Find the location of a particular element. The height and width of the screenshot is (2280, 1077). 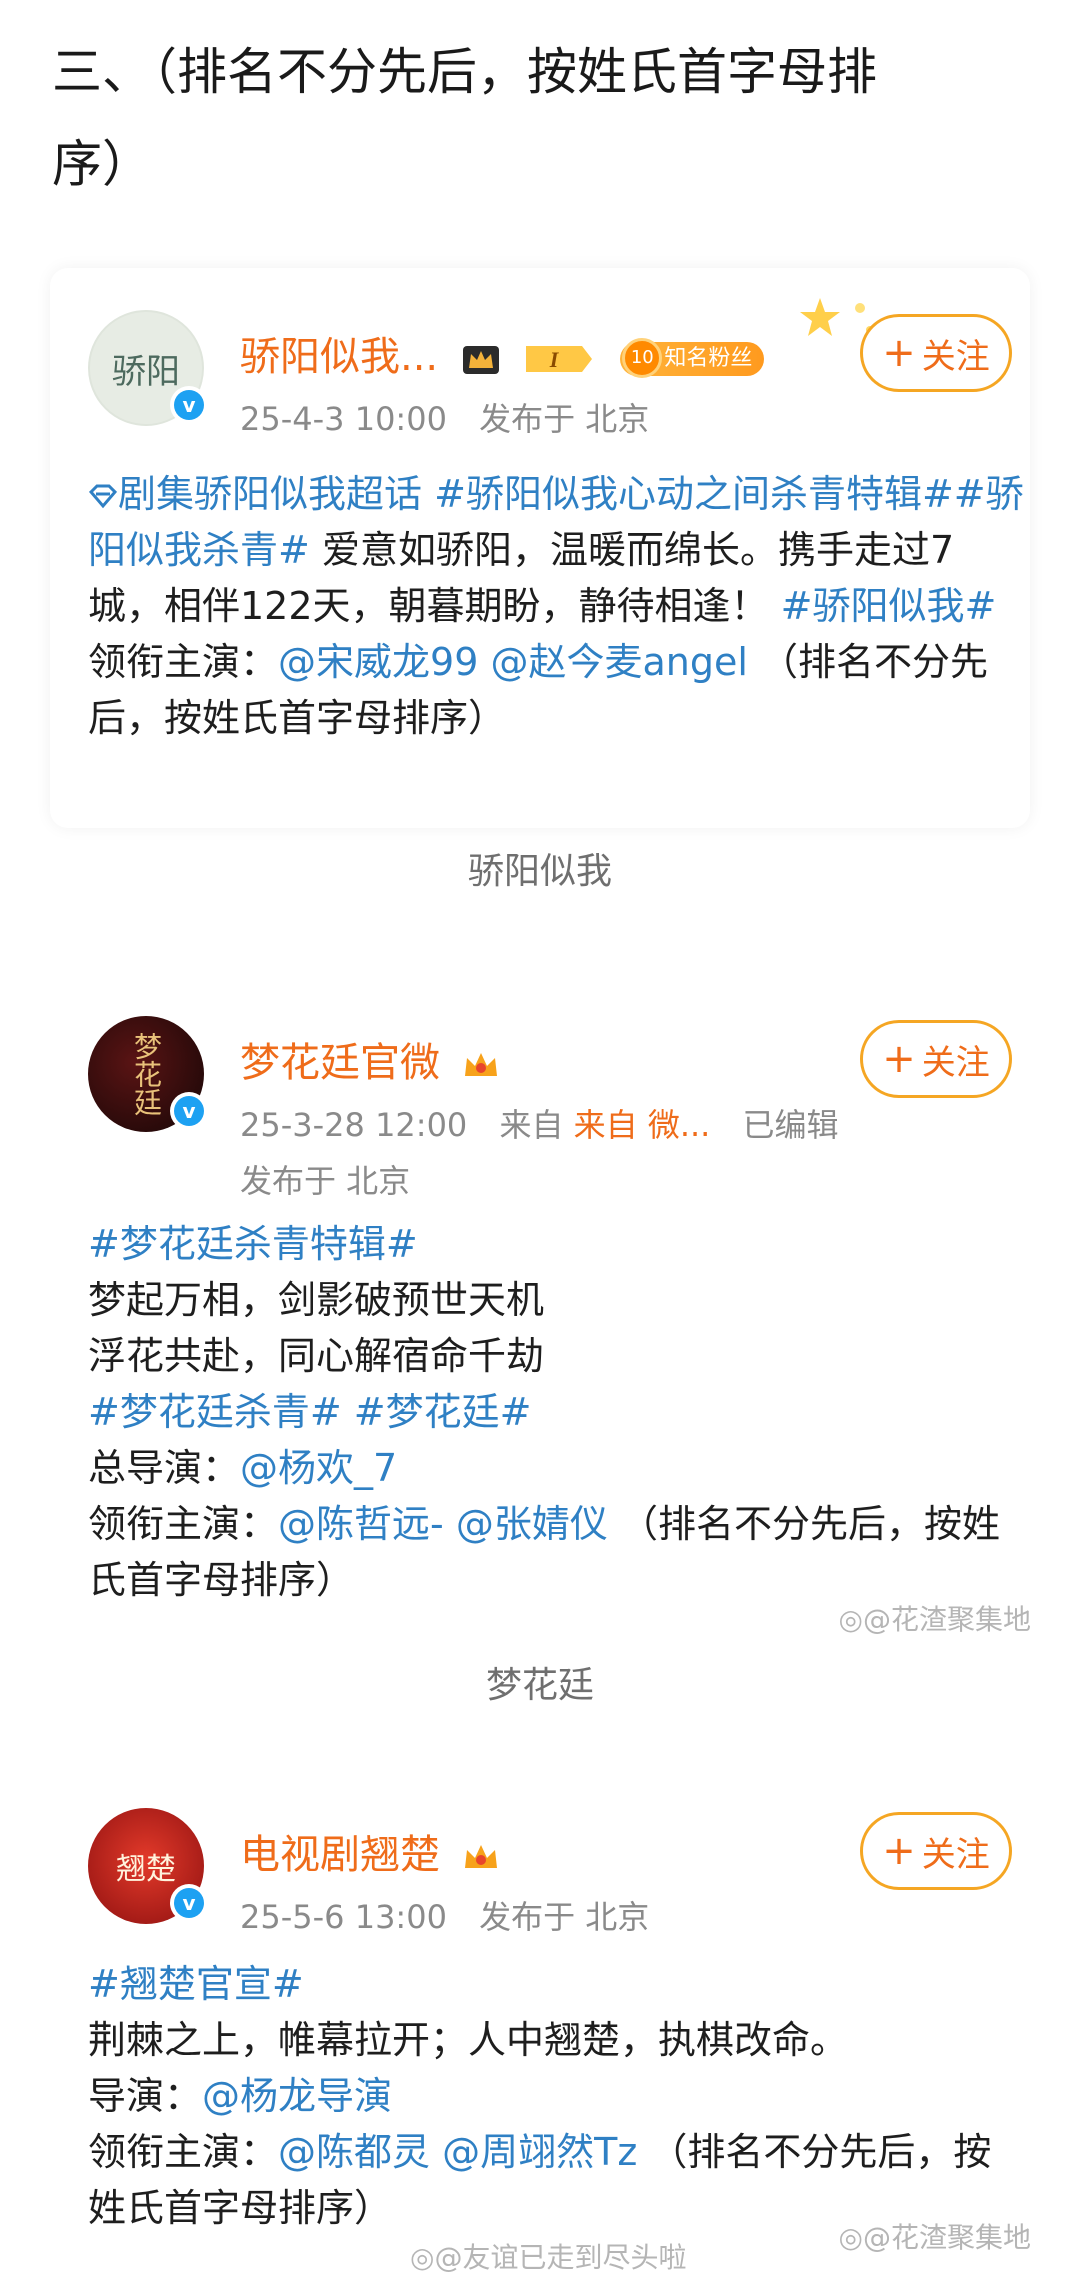

fan-badge: 10 知名粉丝 is located at coordinates (692, 358).